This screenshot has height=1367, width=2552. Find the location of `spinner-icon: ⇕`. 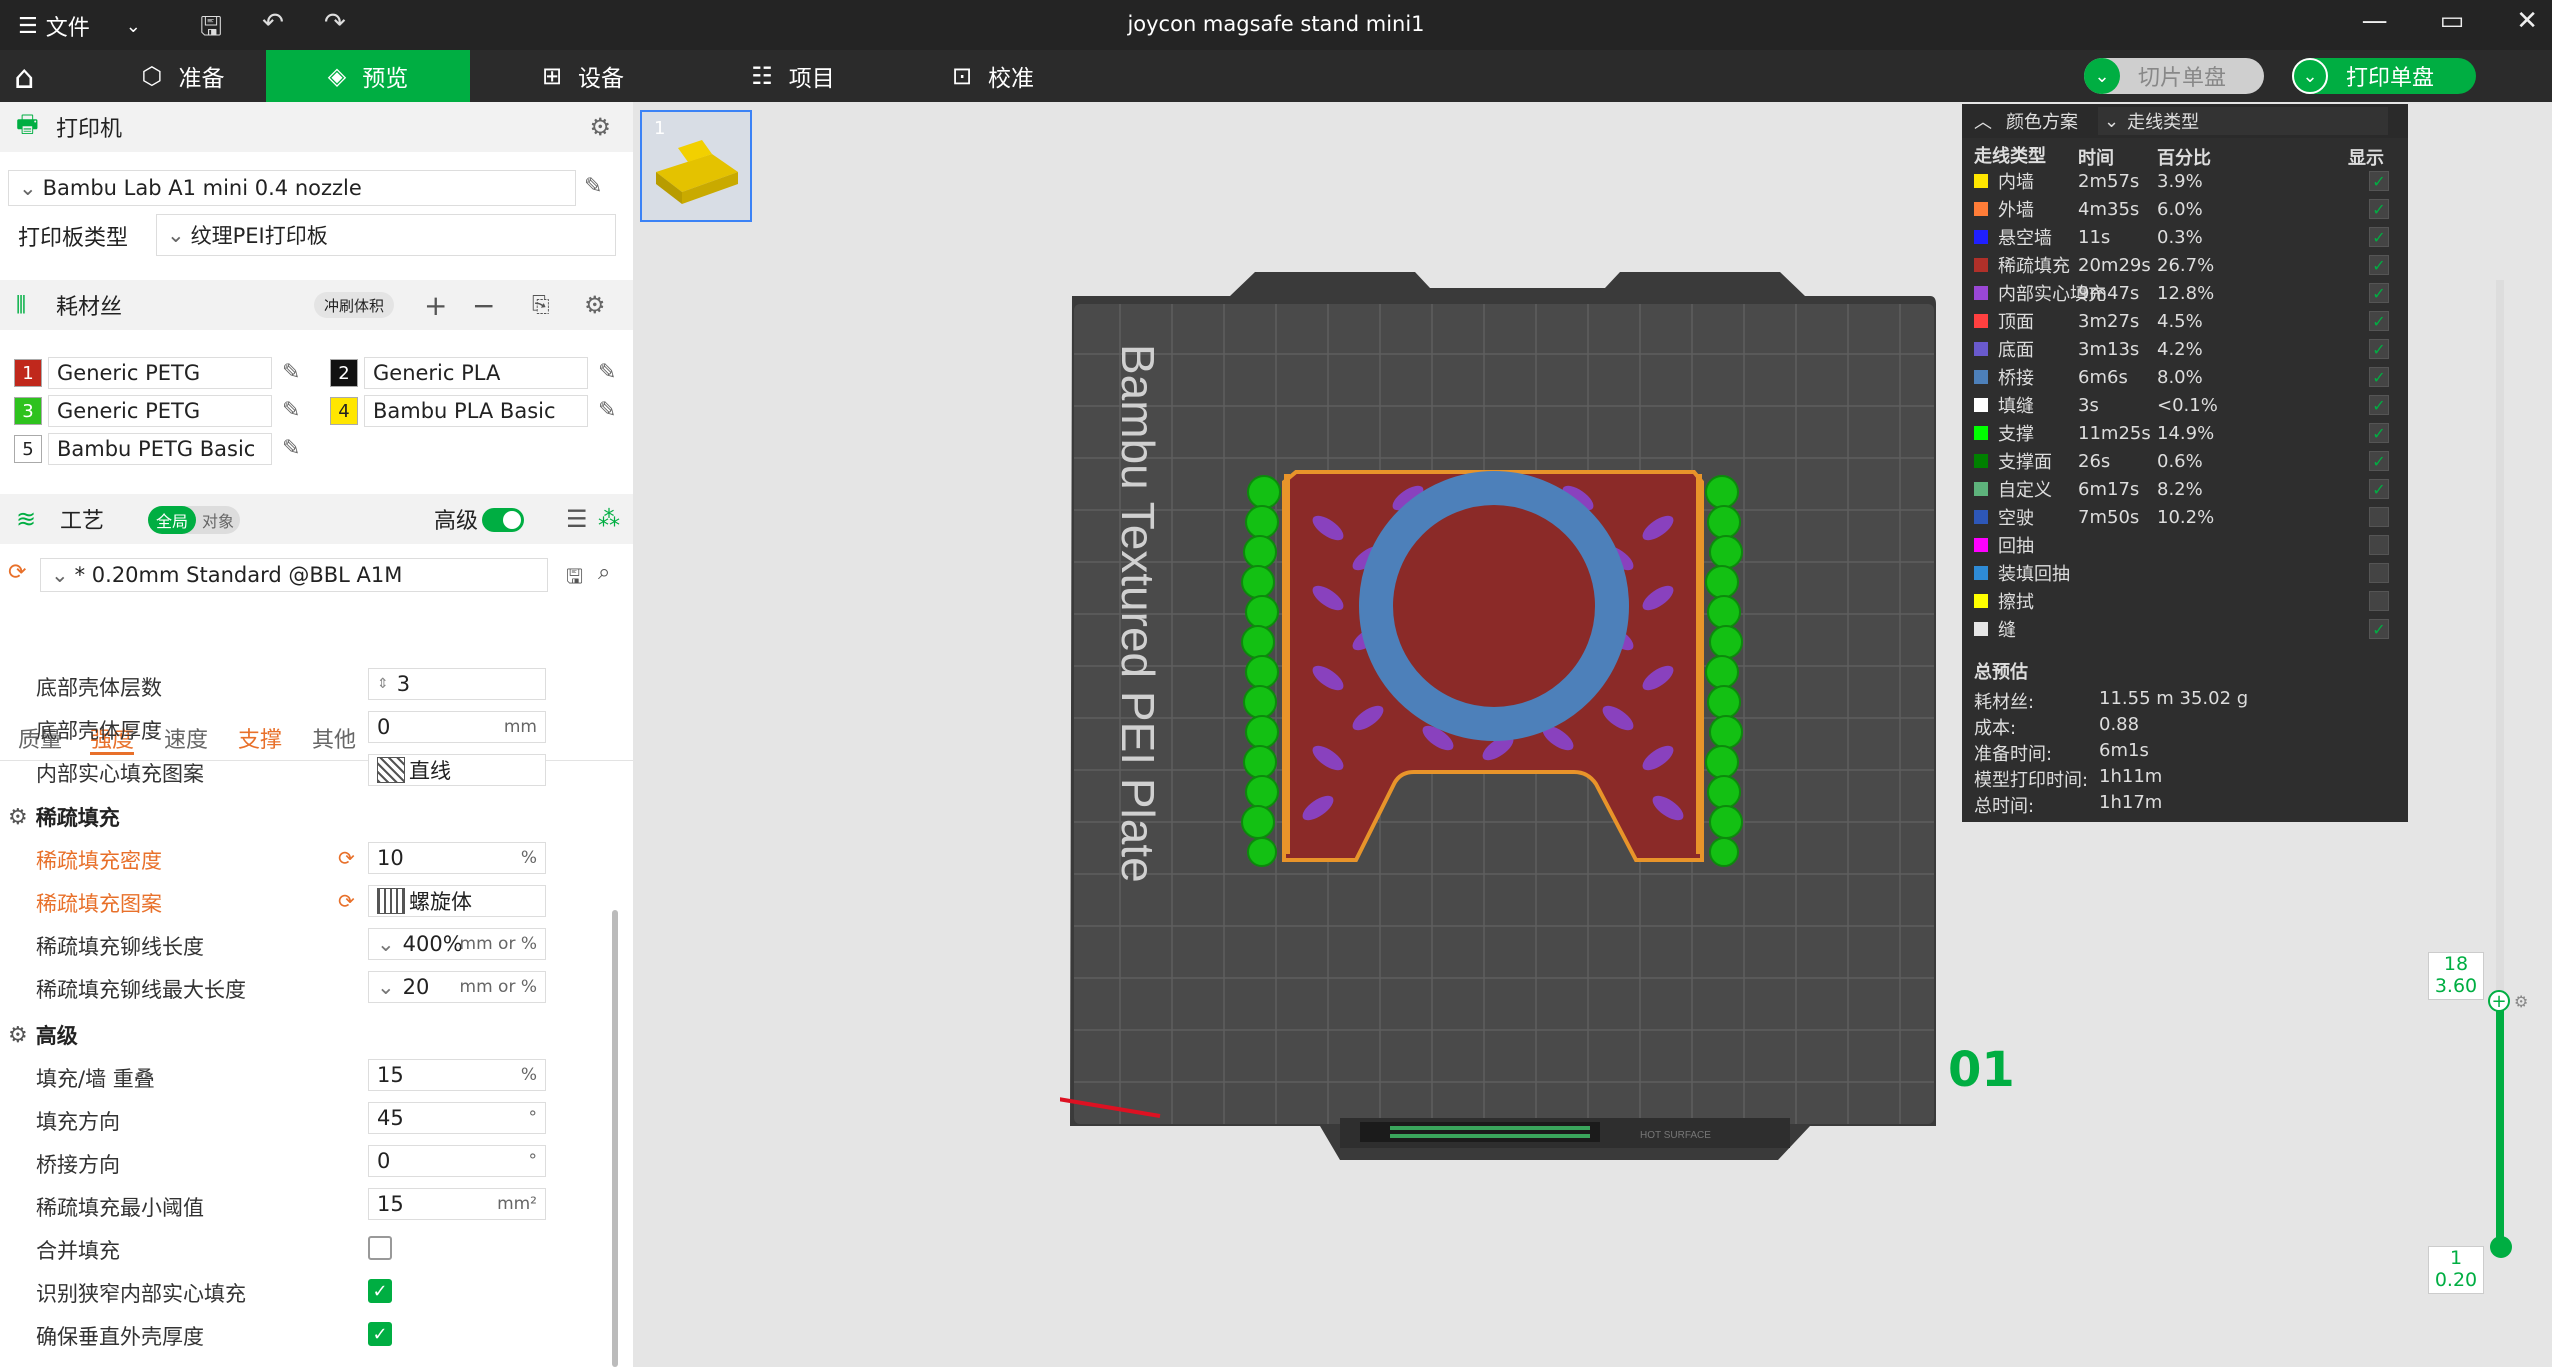

spinner-icon: ⇕ is located at coordinates (383, 684).